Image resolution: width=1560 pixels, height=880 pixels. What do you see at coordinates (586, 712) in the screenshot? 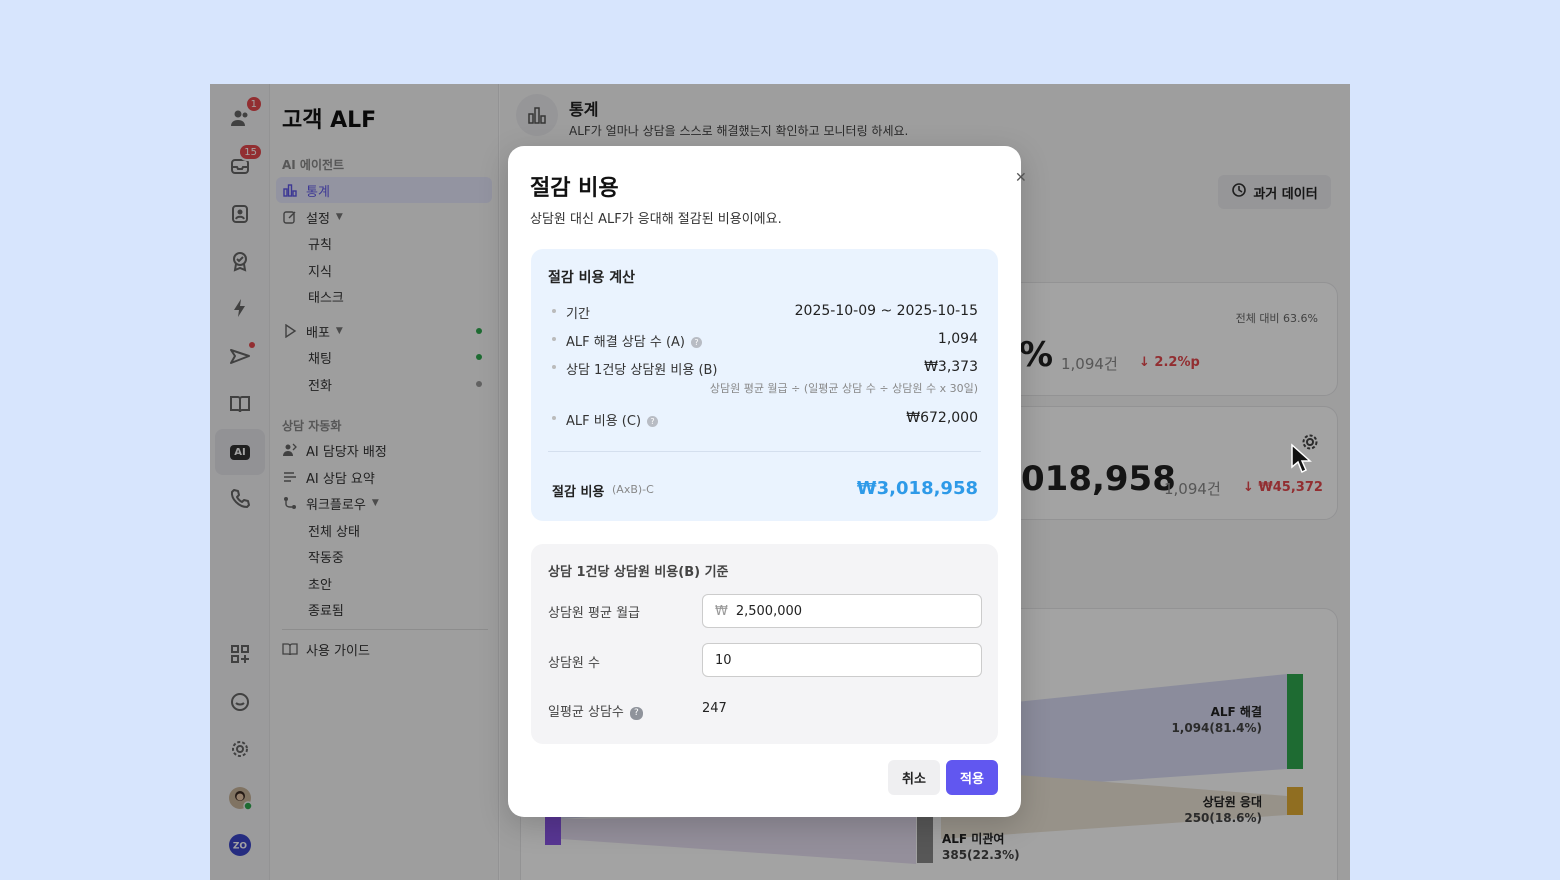
I see `daily-label-text: 일평균 상담수` at bounding box center [586, 712].